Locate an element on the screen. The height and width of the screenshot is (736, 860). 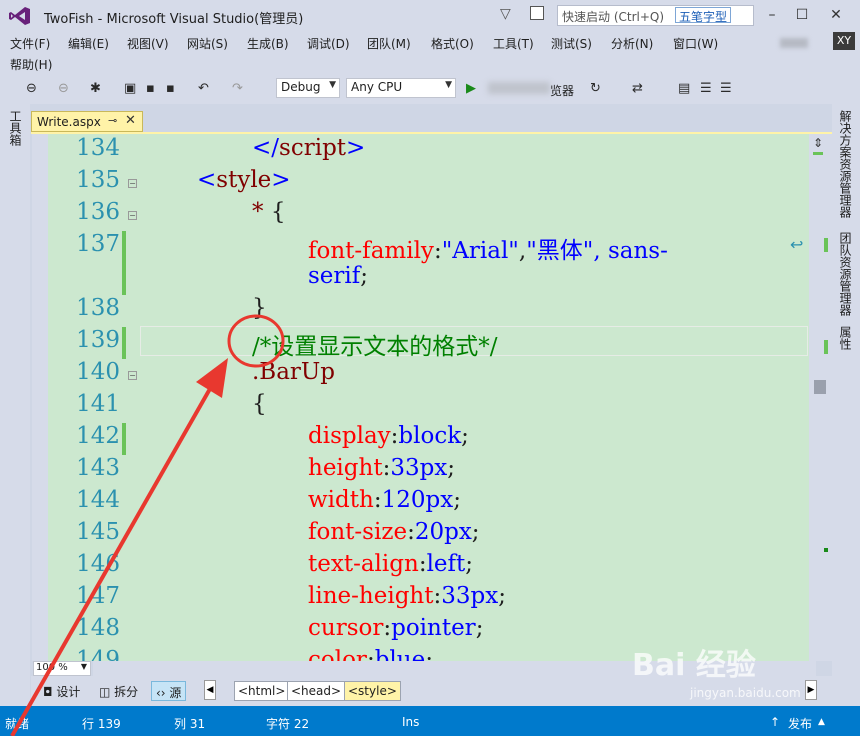
run-target-label: 览器 is located at coordinates (562, 90).